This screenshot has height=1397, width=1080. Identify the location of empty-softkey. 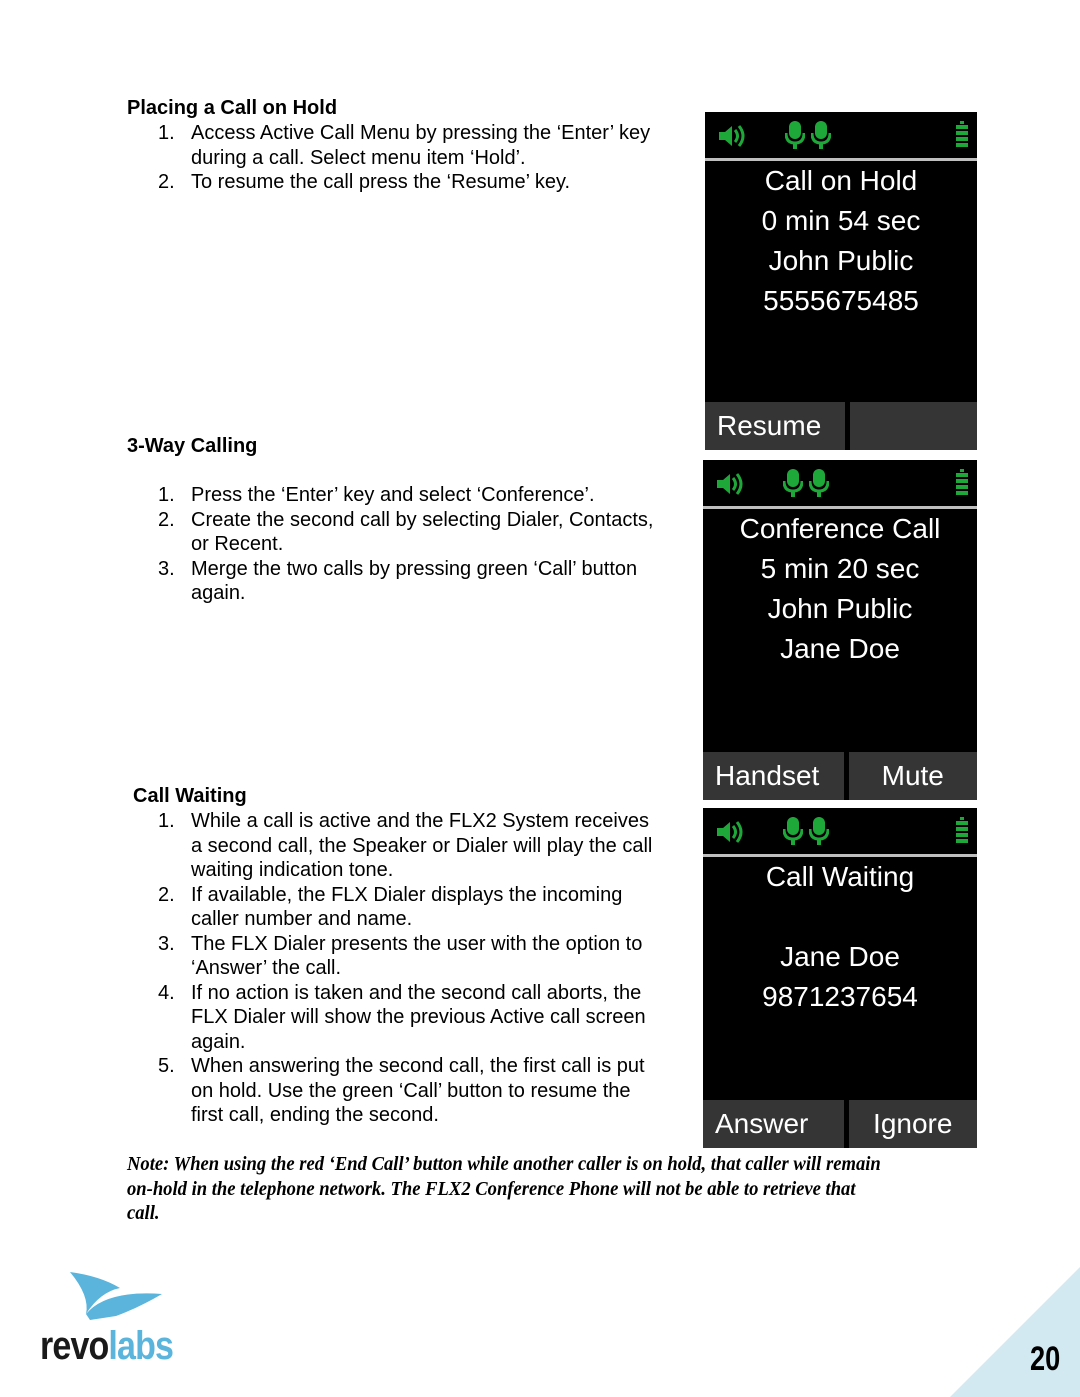
(913, 426).